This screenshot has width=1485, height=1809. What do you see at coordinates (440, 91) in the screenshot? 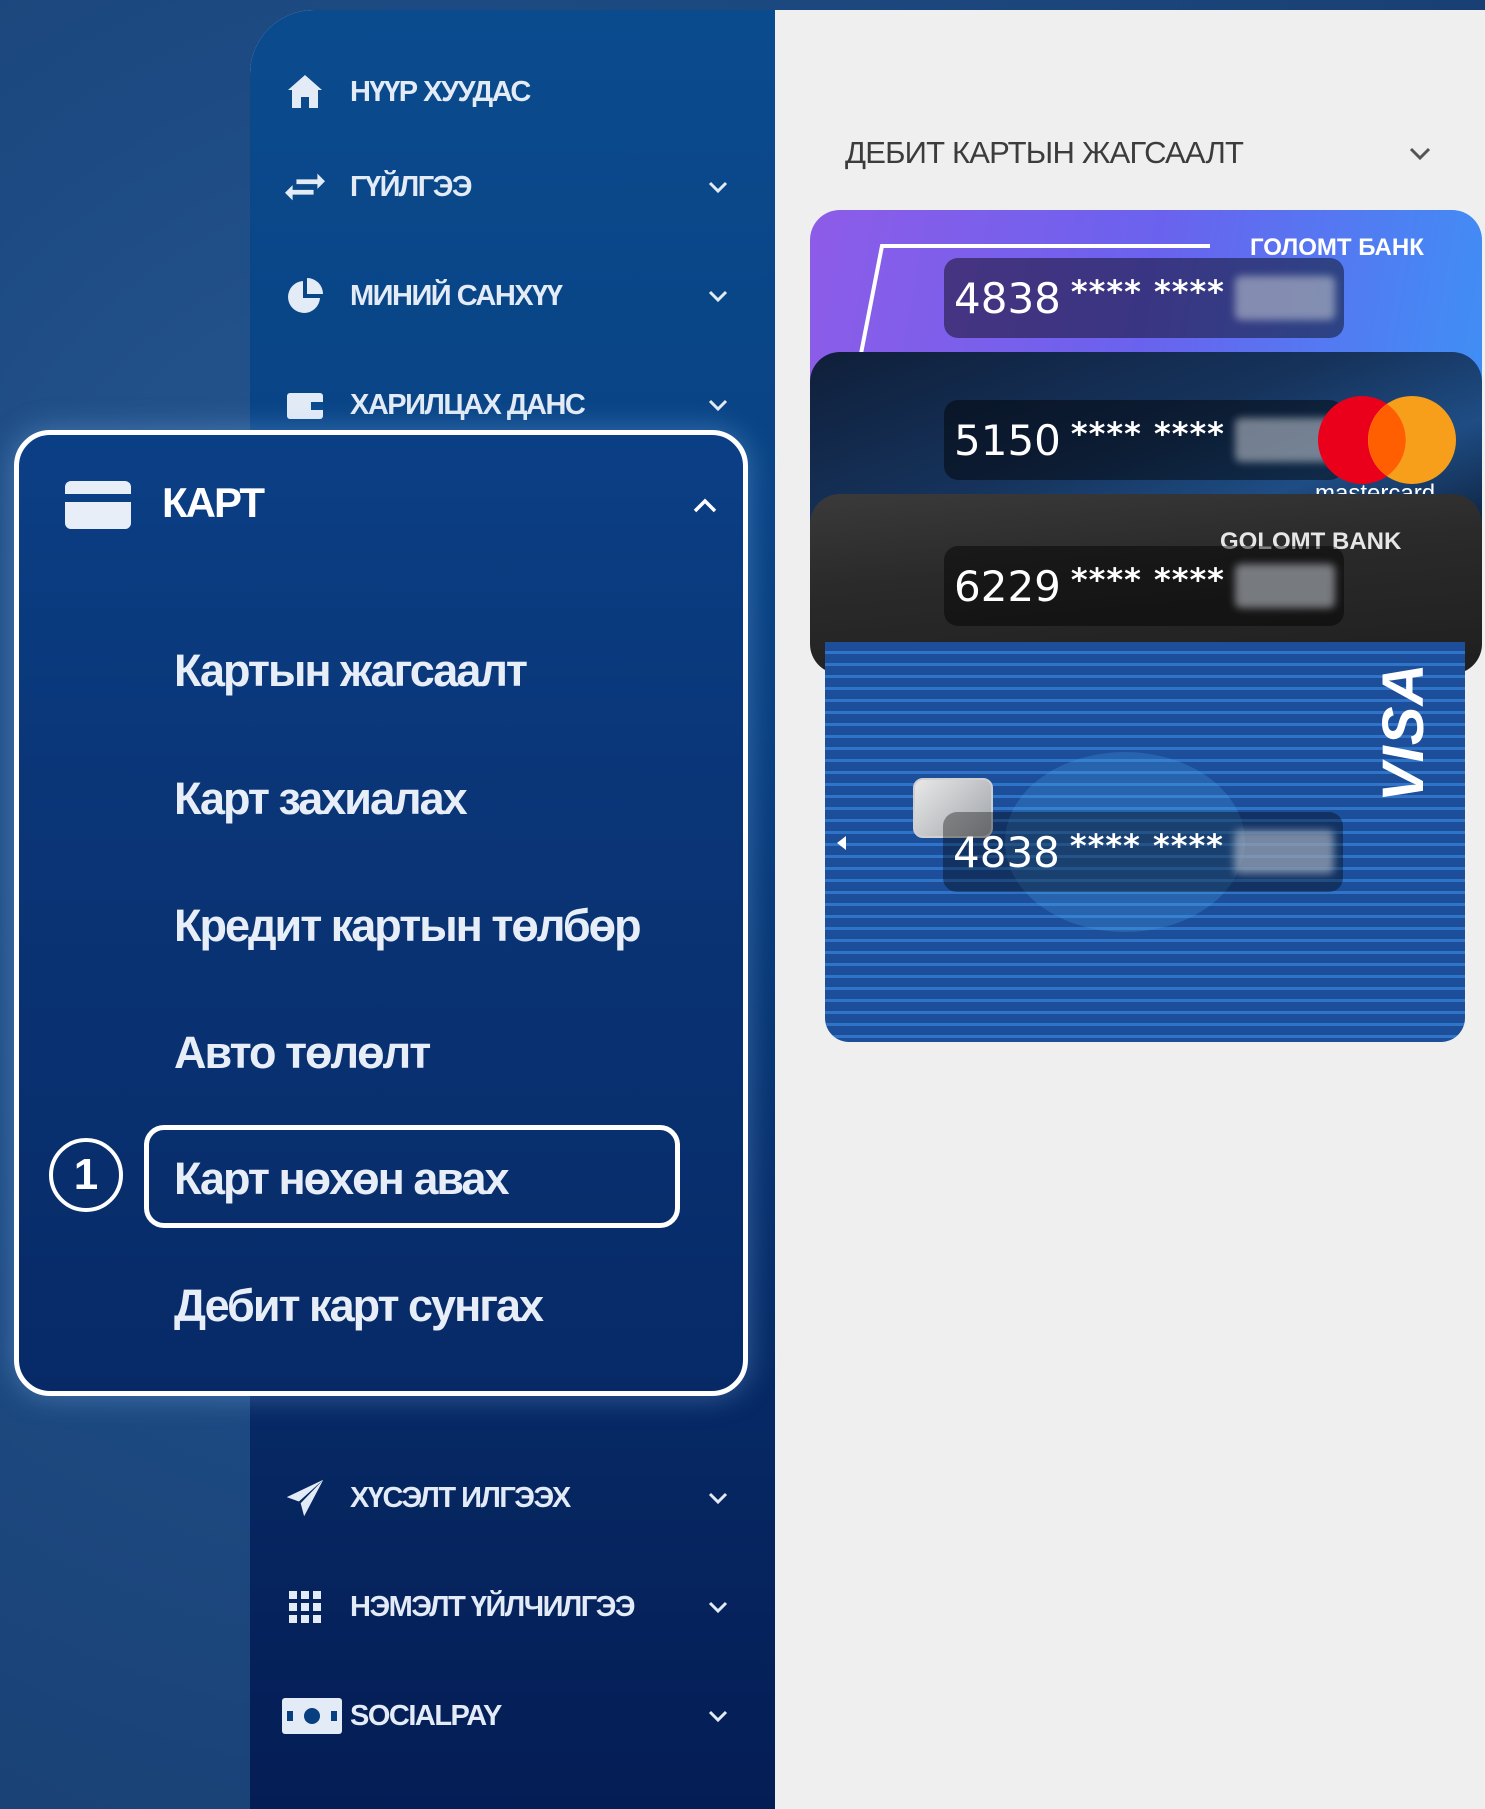
I see `sidebar-item-label: НҮҮР ХУУДАС` at bounding box center [440, 91].